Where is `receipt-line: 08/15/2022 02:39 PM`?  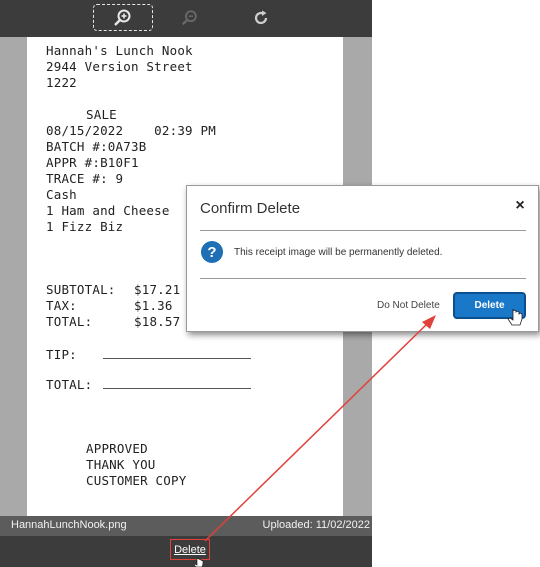
receipt-line: 08/15/2022 02:39 PM is located at coordinates (131, 130).